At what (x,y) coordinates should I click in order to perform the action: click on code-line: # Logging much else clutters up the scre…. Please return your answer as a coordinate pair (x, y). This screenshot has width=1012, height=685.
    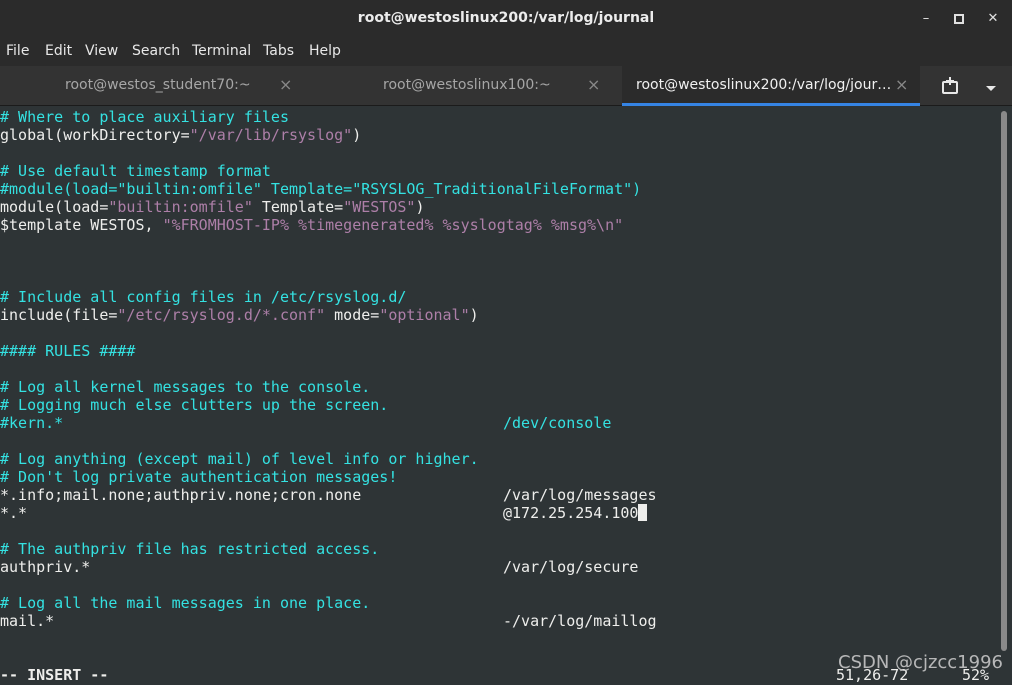
    Looking at the image, I should click on (194, 405).